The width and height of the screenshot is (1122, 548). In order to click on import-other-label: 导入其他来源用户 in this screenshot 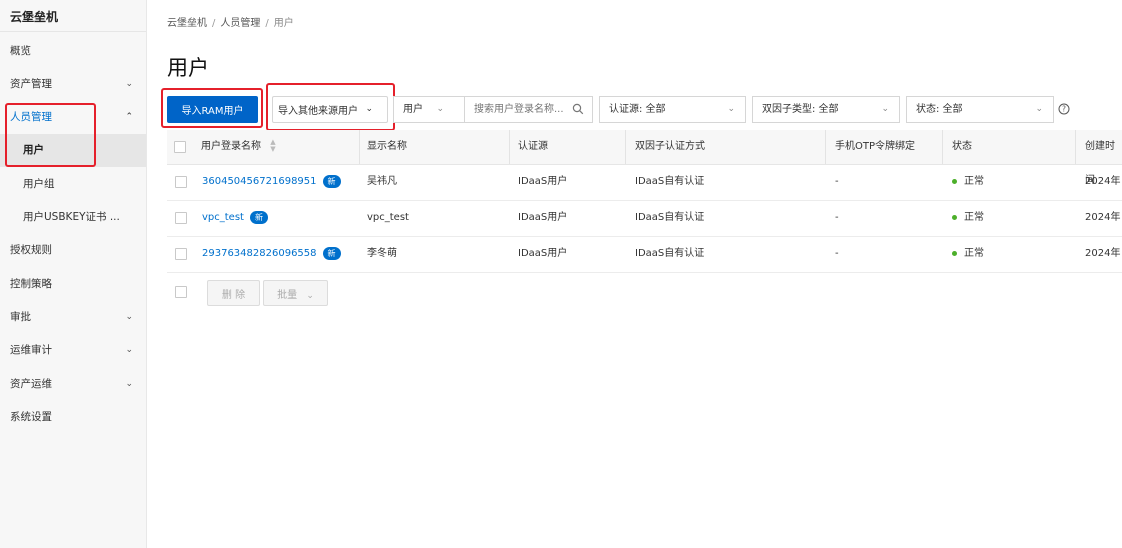, I will do `click(318, 111)`.